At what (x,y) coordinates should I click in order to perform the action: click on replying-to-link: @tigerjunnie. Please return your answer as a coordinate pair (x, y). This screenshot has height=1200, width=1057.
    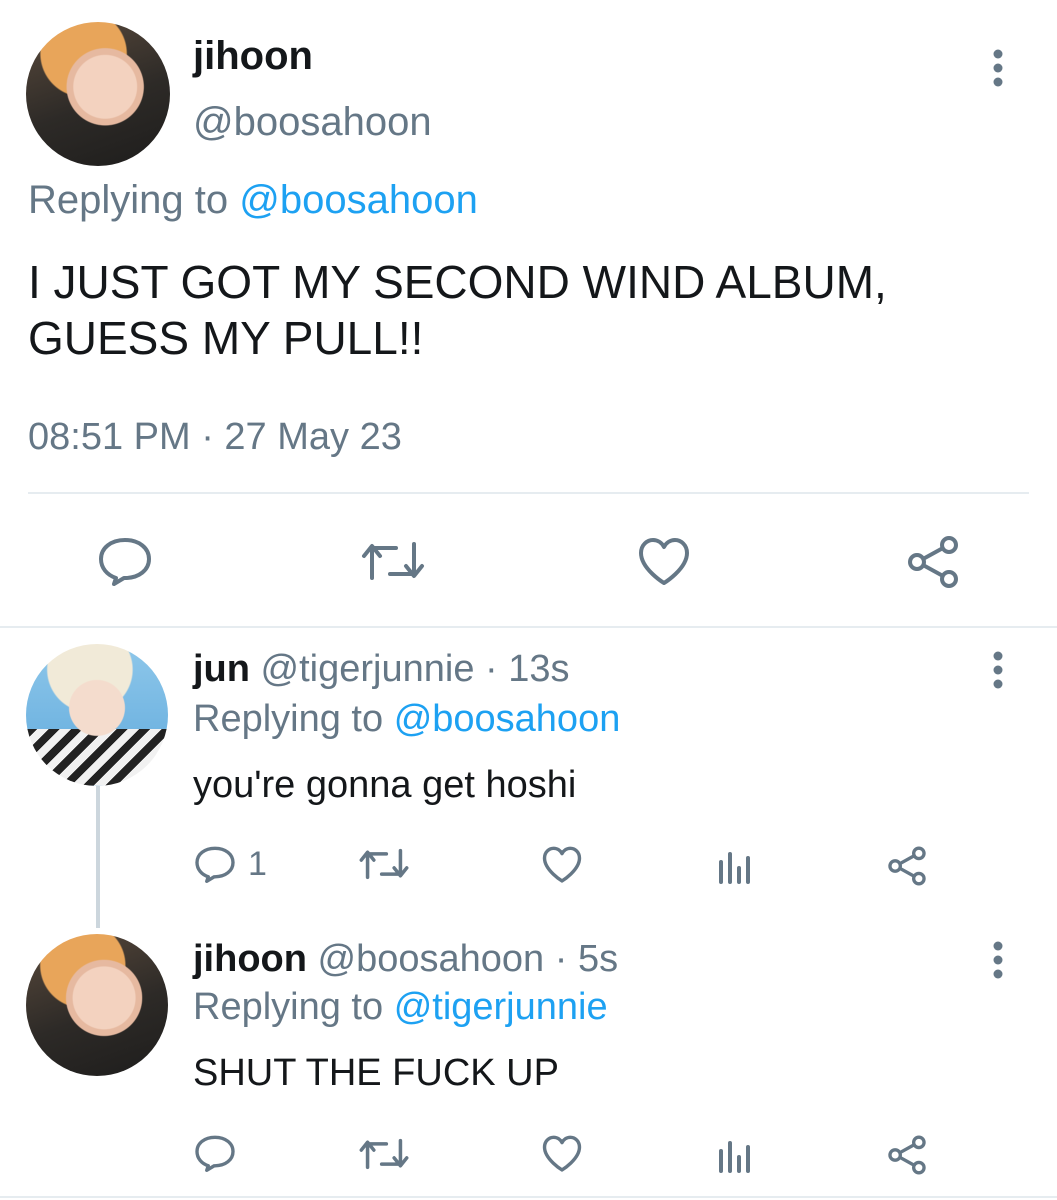
    Looking at the image, I should click on (501, 1007).